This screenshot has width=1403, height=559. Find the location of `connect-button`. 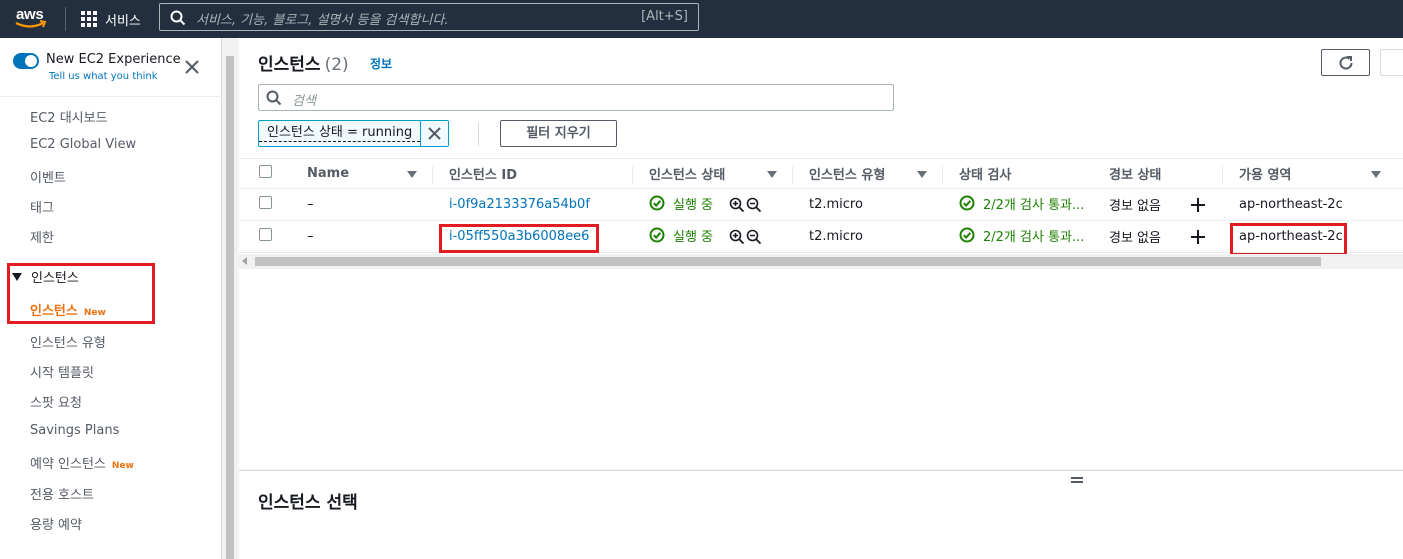

connect-button is located at coordinates (1391, 62).